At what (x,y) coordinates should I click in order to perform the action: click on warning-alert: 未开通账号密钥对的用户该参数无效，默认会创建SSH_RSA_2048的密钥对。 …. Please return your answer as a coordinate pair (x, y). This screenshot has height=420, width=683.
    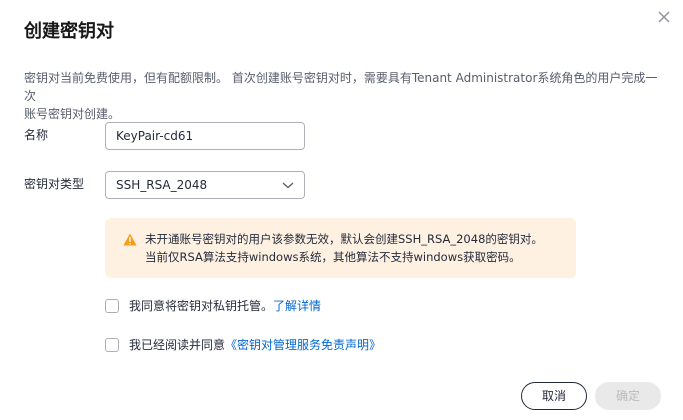
    Looking at the image, I should click on (340, 248).